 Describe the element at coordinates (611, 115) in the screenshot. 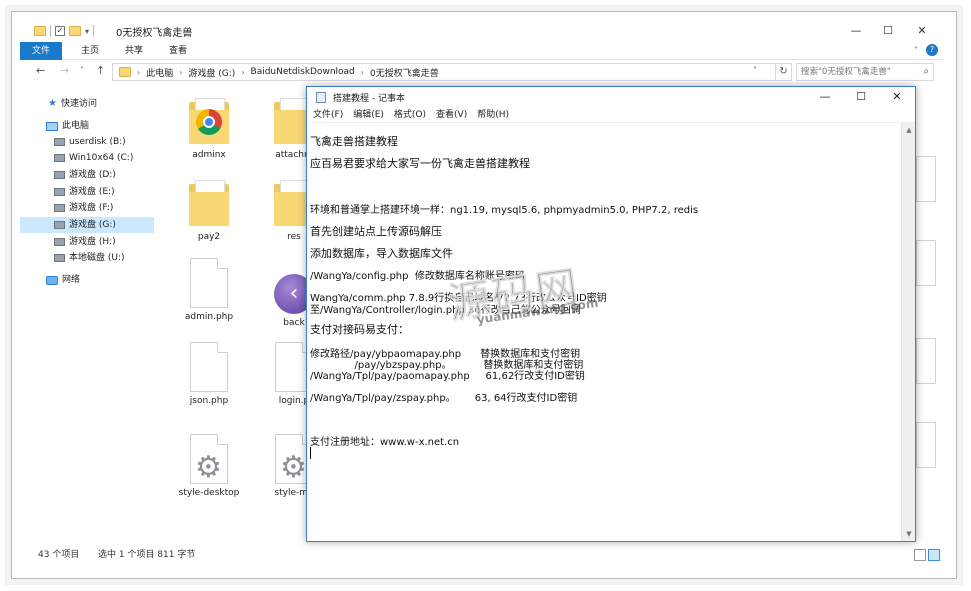

I see `notepad-menubar: 文件(F) 编辑(E) 格式(O) 查看(V) 帮助(H)` at that location.